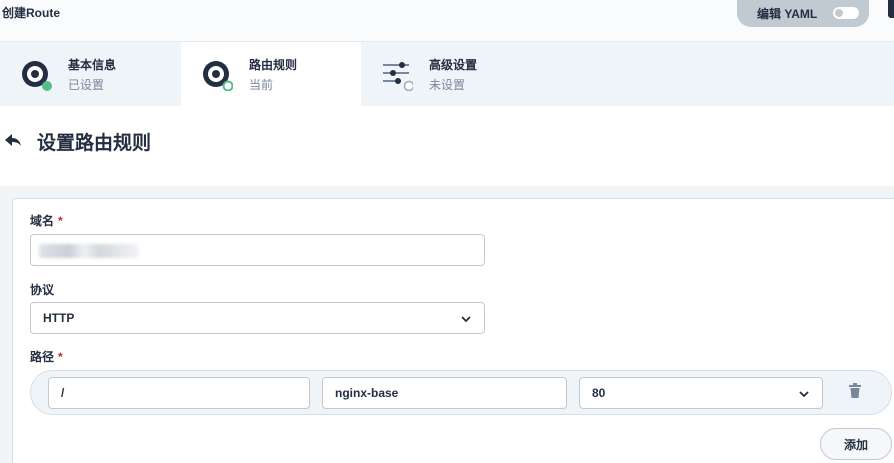 Image resolution: width=894 pixels, height=463 pixels. What do you see at coordinates (846, 13) in the screenshot?
I see `toggle-switch-icon` at bounding box center [846, 13].